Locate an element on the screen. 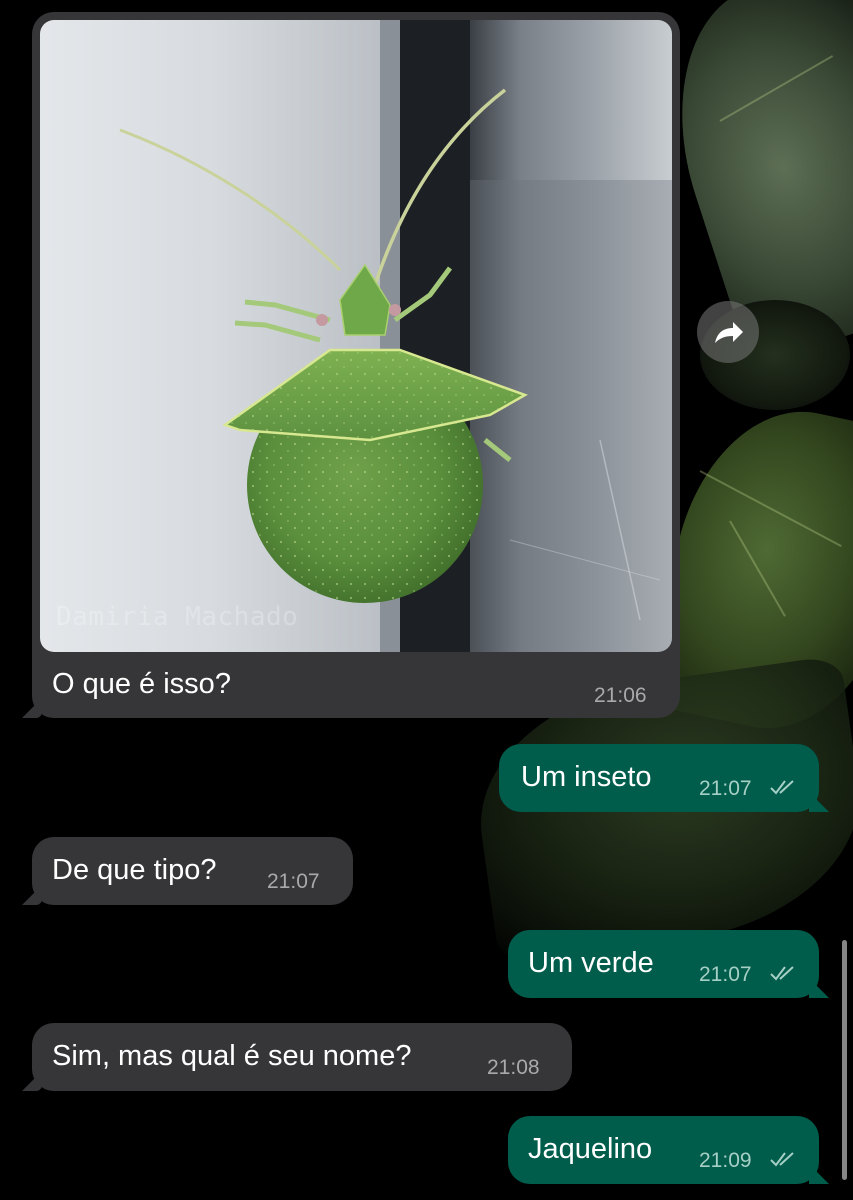 This screenshot has height=1200, width=853. message-text: Jaquelino is located at coordinates (590, 1149).